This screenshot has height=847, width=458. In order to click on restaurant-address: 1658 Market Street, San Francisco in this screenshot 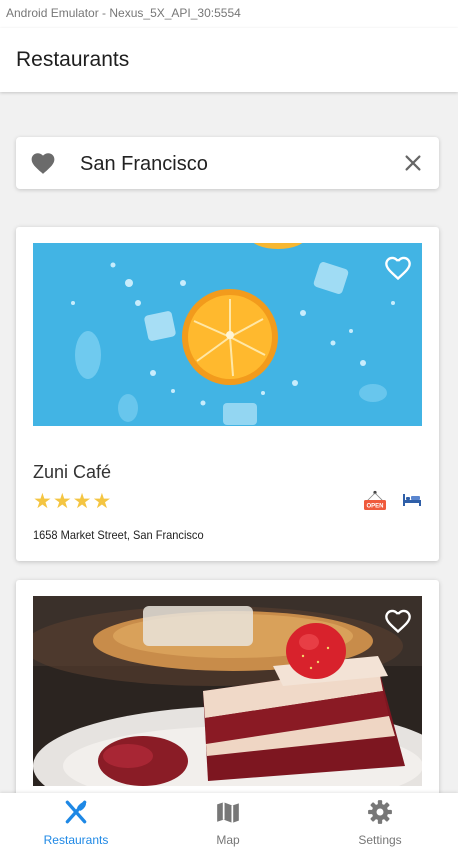, I will do `click(118, 535)`.